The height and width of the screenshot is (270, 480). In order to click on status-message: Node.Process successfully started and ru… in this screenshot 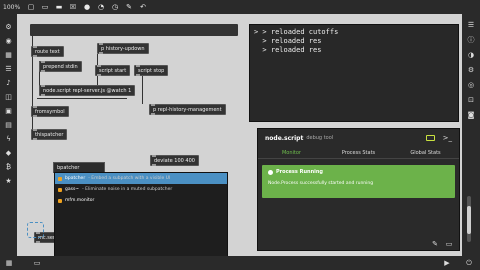, I will do `click(321, 183)`.